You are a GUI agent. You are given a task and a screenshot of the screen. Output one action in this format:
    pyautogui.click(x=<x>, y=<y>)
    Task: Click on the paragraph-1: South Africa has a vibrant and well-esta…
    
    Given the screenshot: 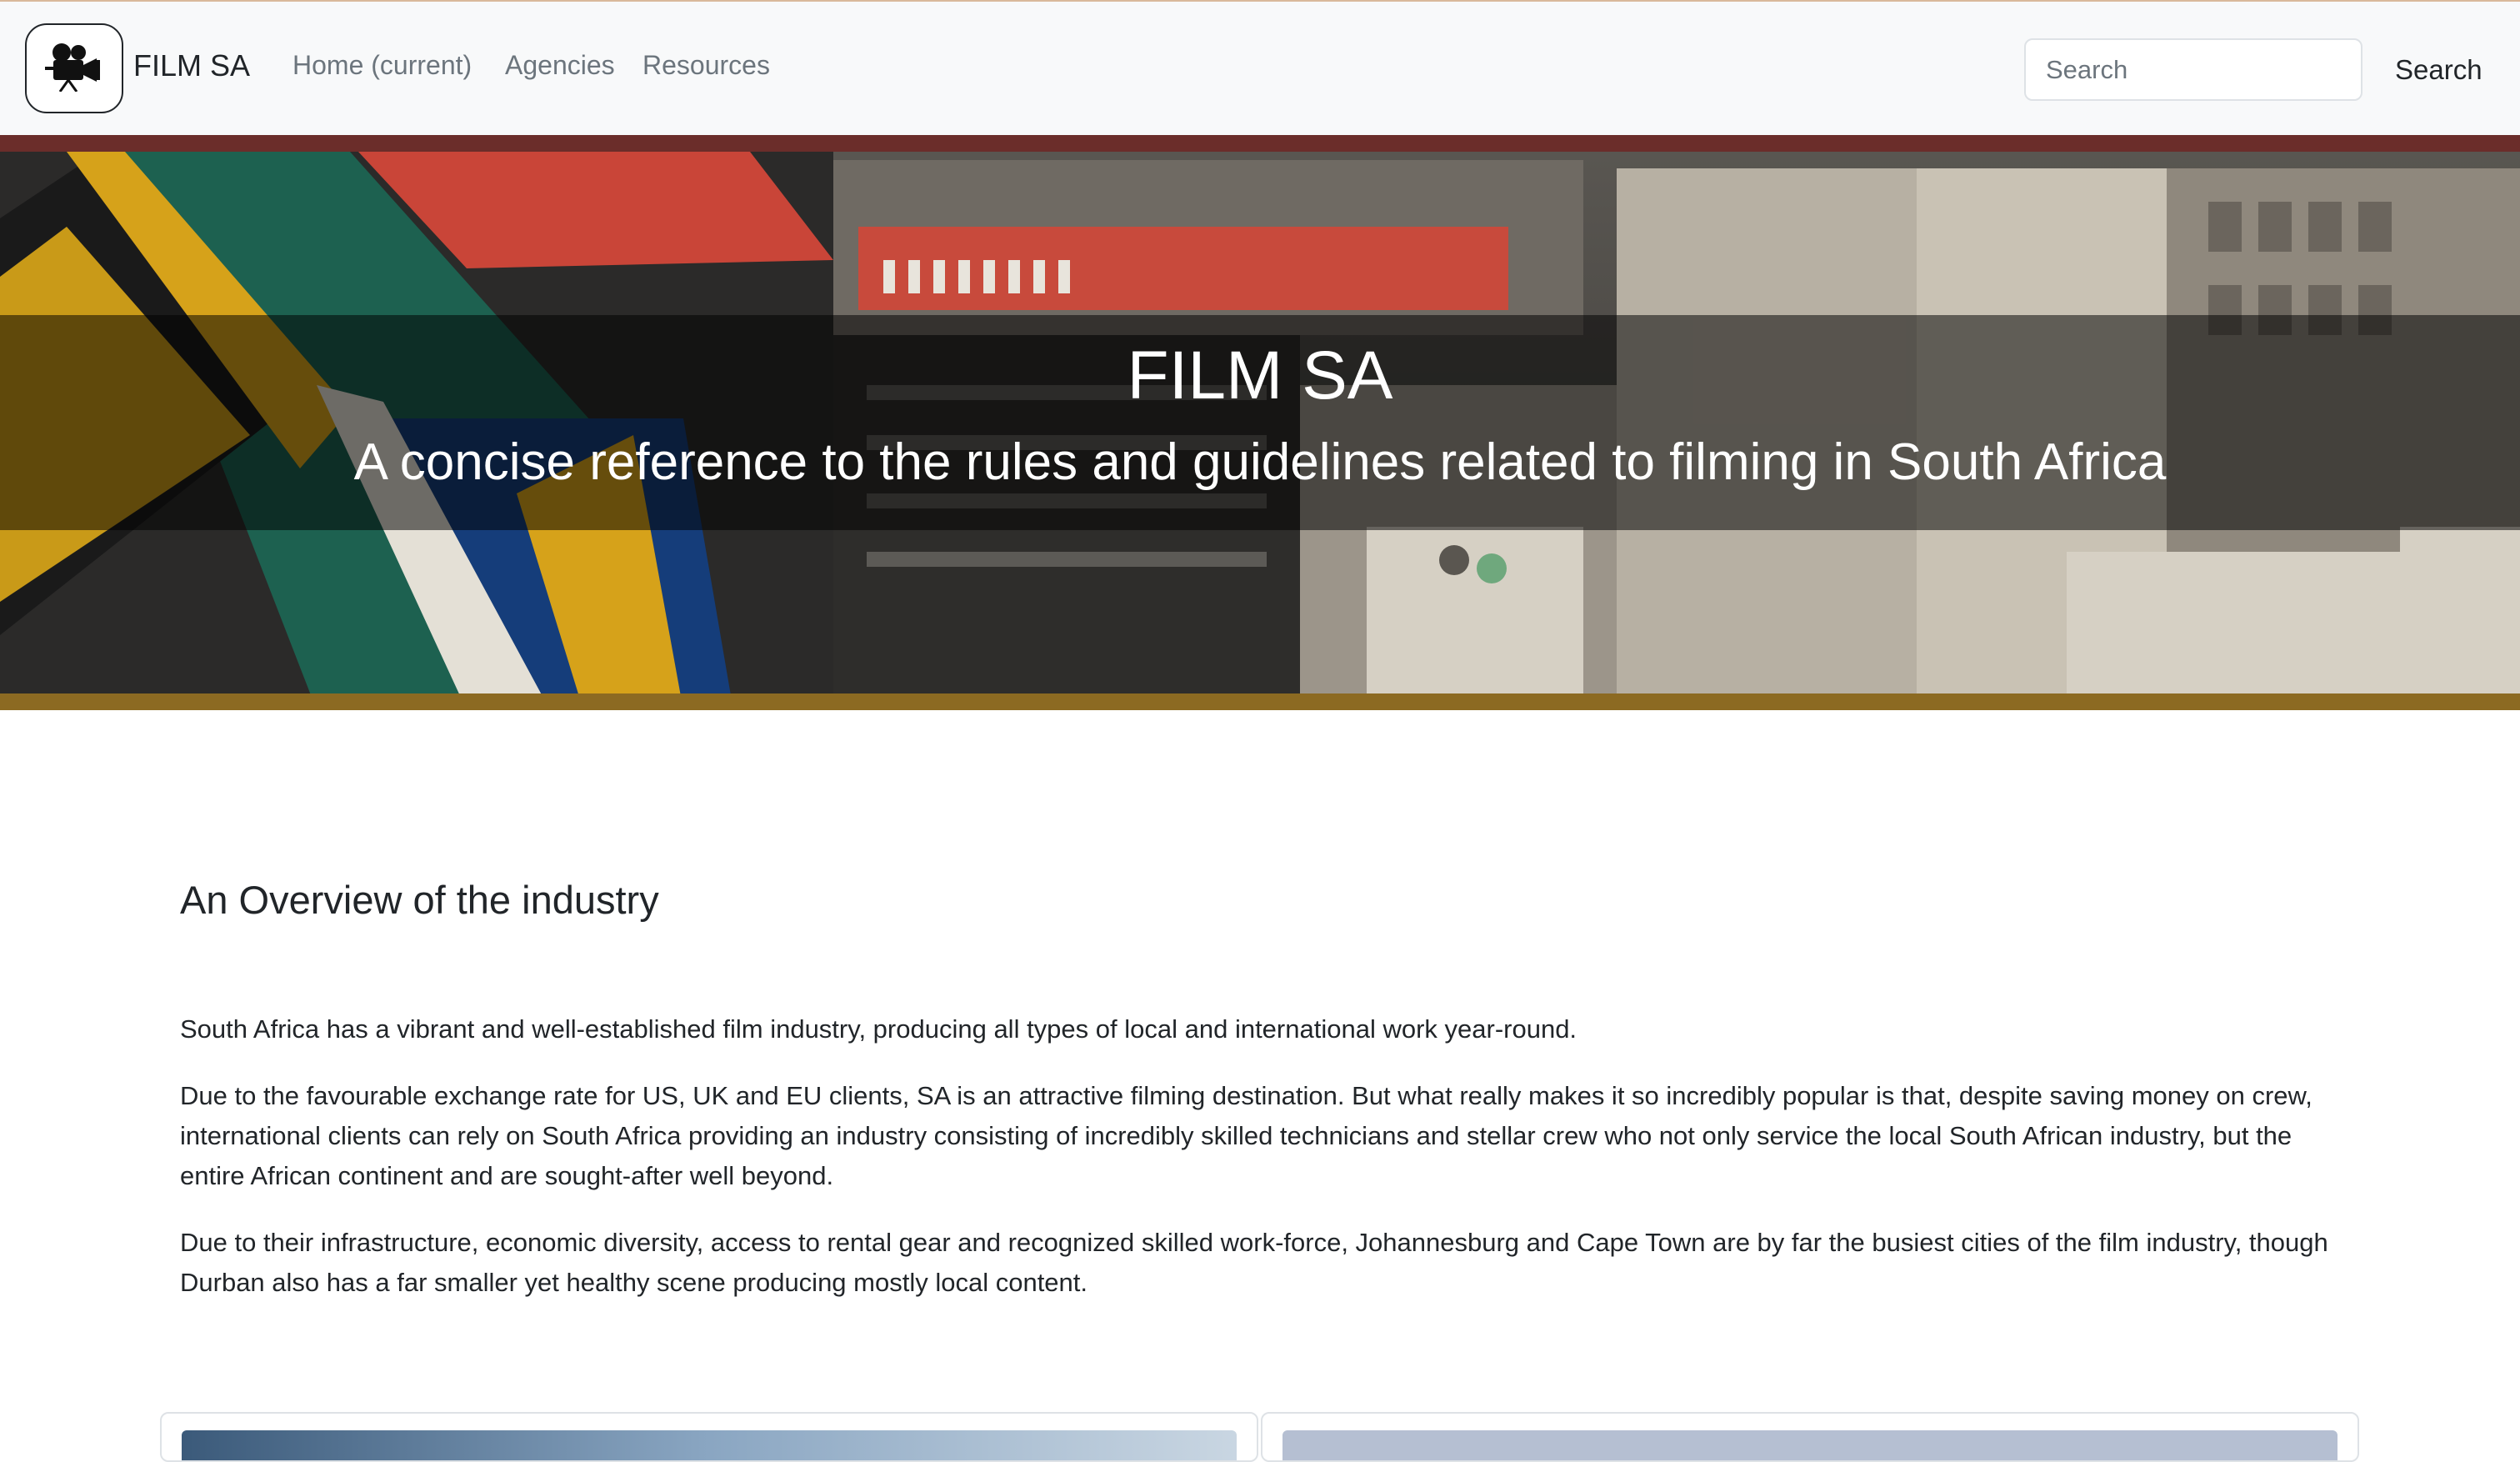 What is the action you would take?
    pyautogui.click(x=879, y=1029)
    